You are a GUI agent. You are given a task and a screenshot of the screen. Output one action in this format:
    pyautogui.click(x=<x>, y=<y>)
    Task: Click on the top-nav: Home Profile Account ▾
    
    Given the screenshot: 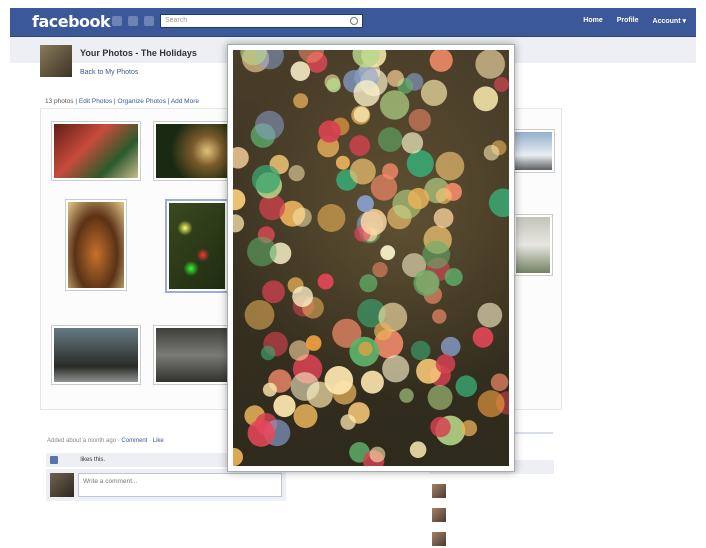 What is the action you would take?
    pyautogui.click(x=634, y=21)
    